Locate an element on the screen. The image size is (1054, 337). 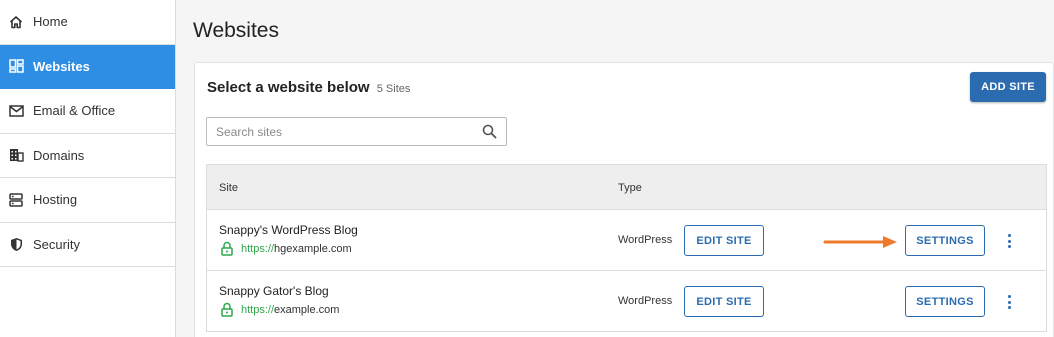
site-name: Snappy Gator's Blog is located at coordinates (274, 291).